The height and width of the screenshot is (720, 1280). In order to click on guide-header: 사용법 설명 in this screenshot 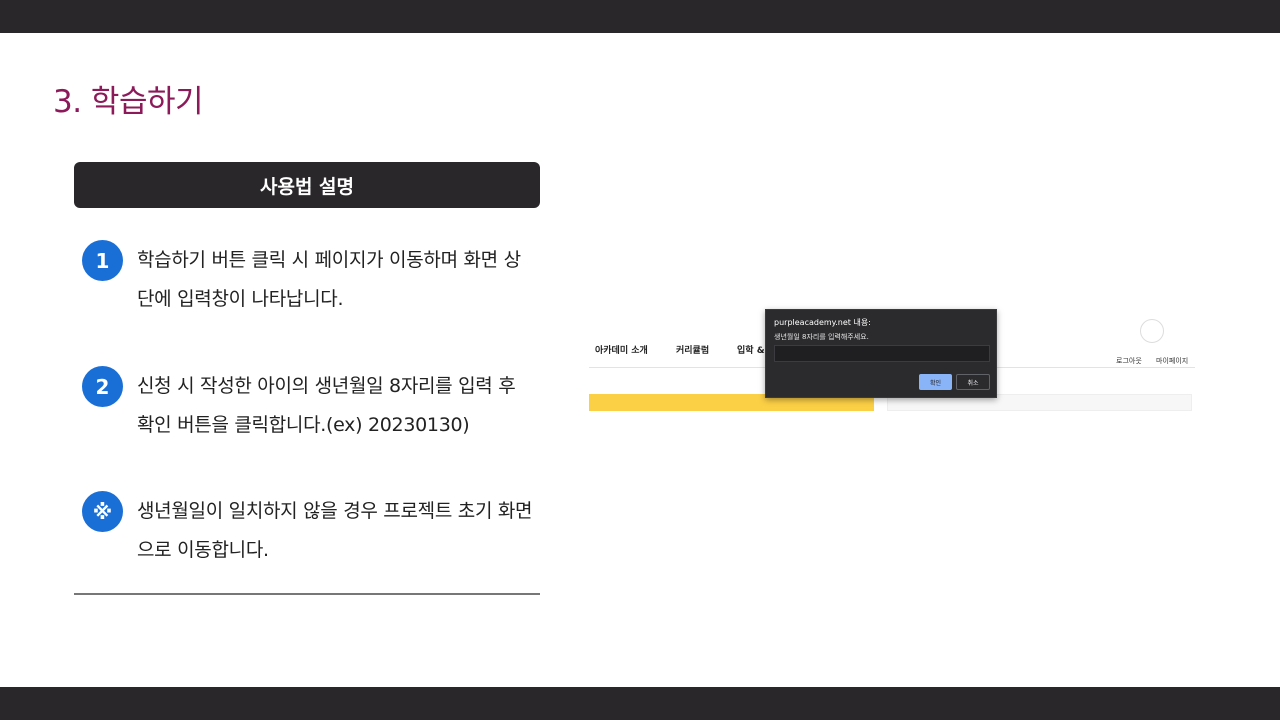, I will do `click(307, 185)`.